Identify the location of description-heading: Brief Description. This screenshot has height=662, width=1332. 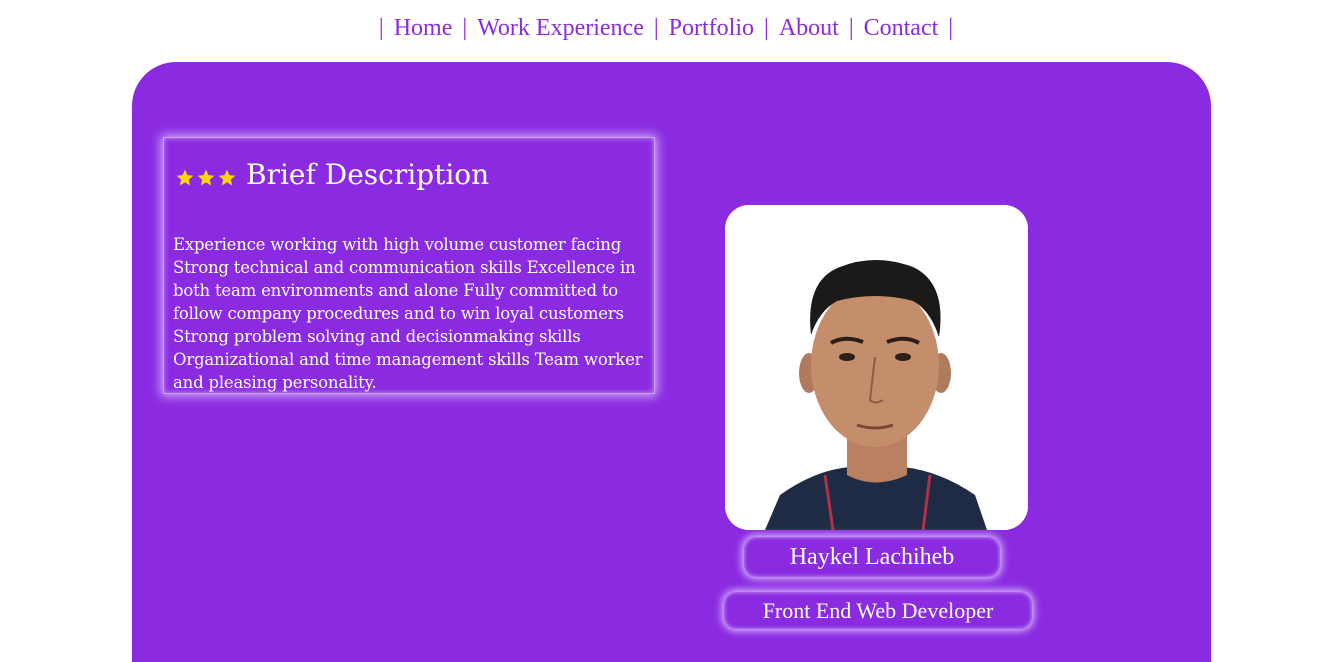
(332, 174).